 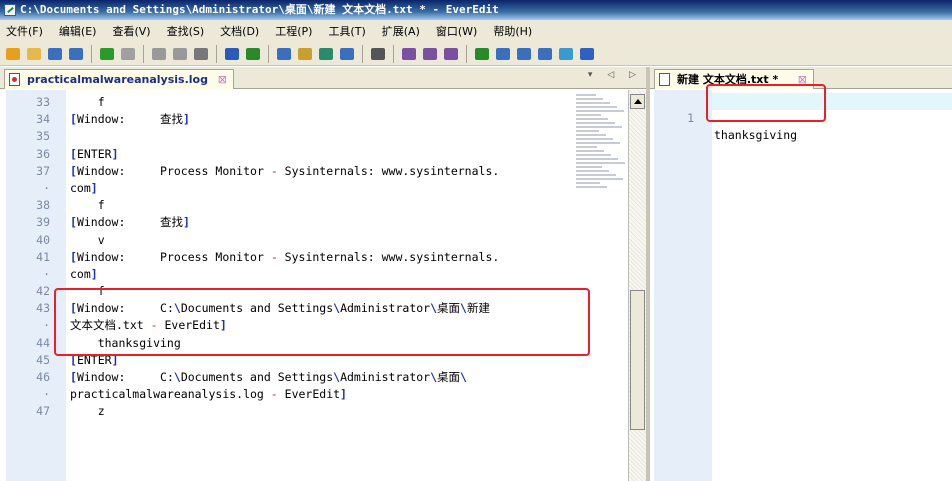 What do you see at coordinates (291, 240) in the screenshot?
I see `editor-line: 40 v` at bounding box center [291, 240].